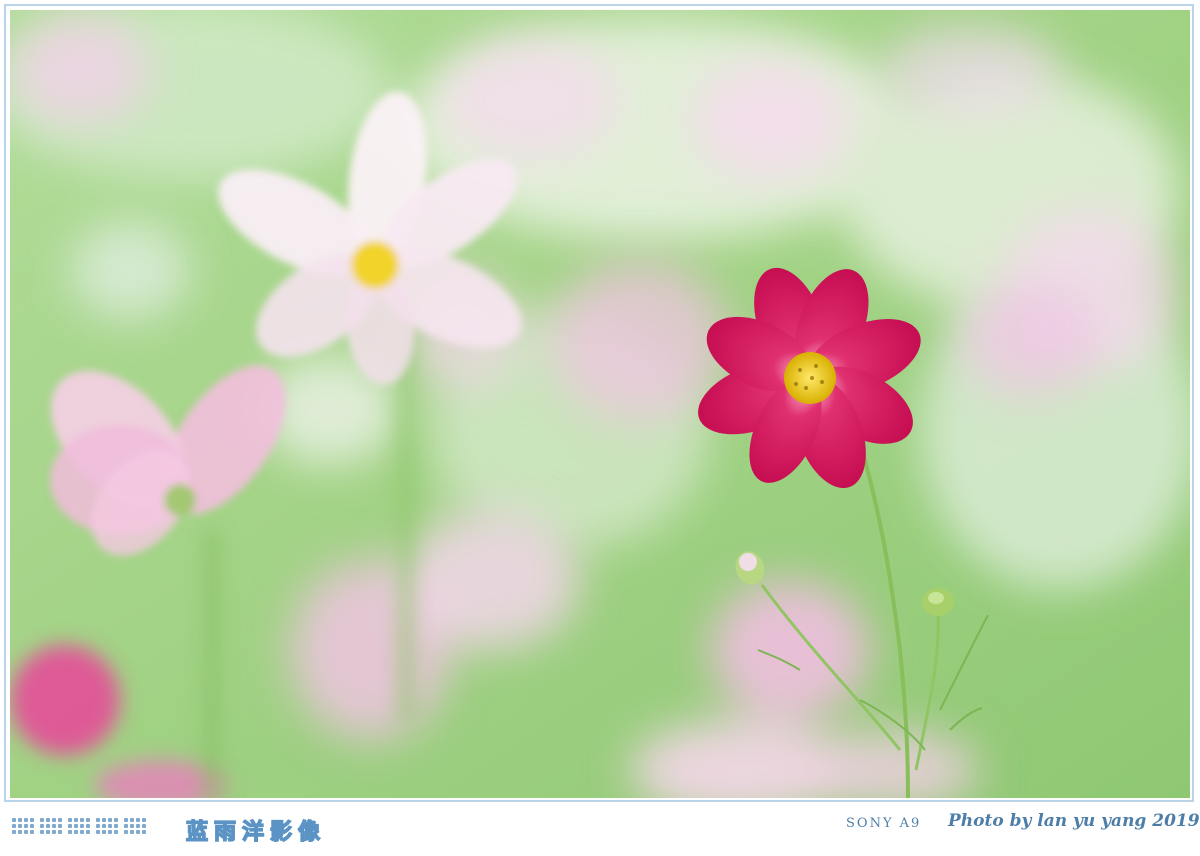 This screenshot has width=1200, height=856. I want to click on decorative-dot-pattern, so click(79, 826).